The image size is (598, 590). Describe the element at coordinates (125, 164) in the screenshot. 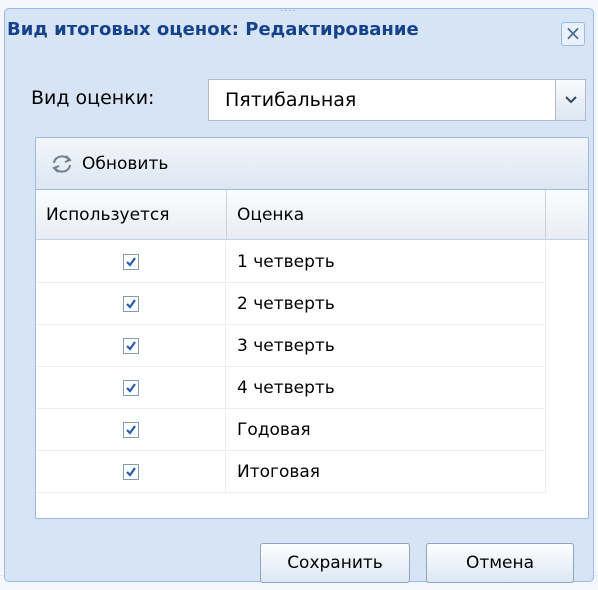

I see `refresh-label: Обновить` at that location.